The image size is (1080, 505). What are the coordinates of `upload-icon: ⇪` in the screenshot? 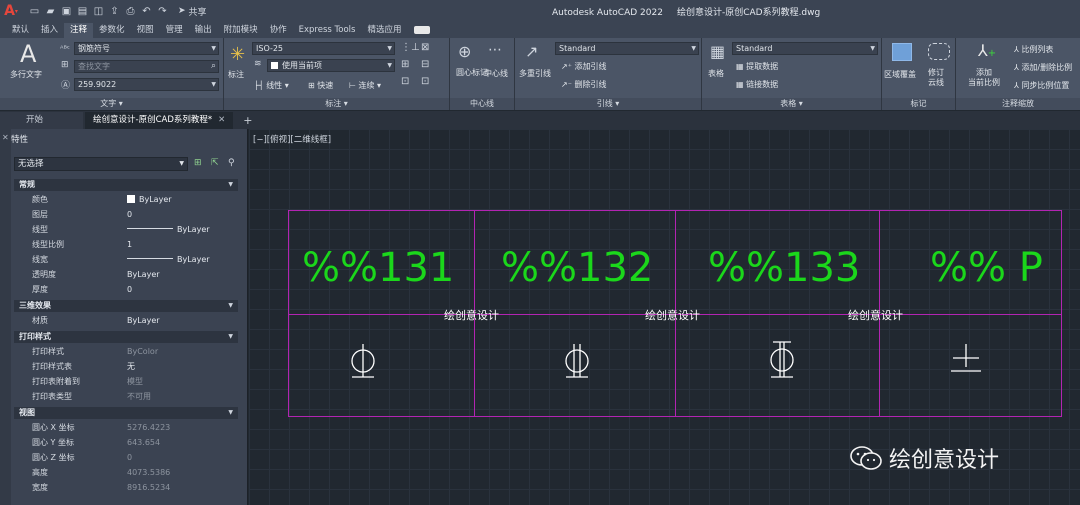 It's located at (114, 11).